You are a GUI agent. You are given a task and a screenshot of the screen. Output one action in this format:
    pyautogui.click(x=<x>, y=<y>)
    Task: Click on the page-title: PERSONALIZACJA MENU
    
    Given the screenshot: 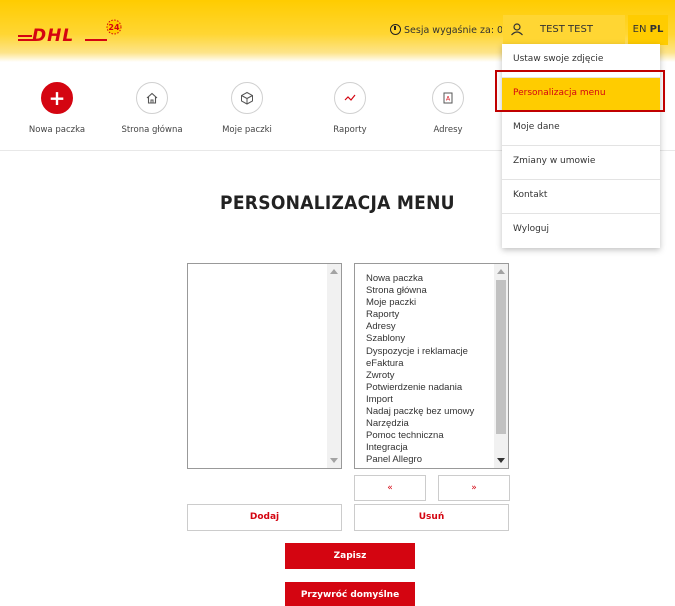 What is the action you would take?
    pyautogui.click(x=337, y=203)
    